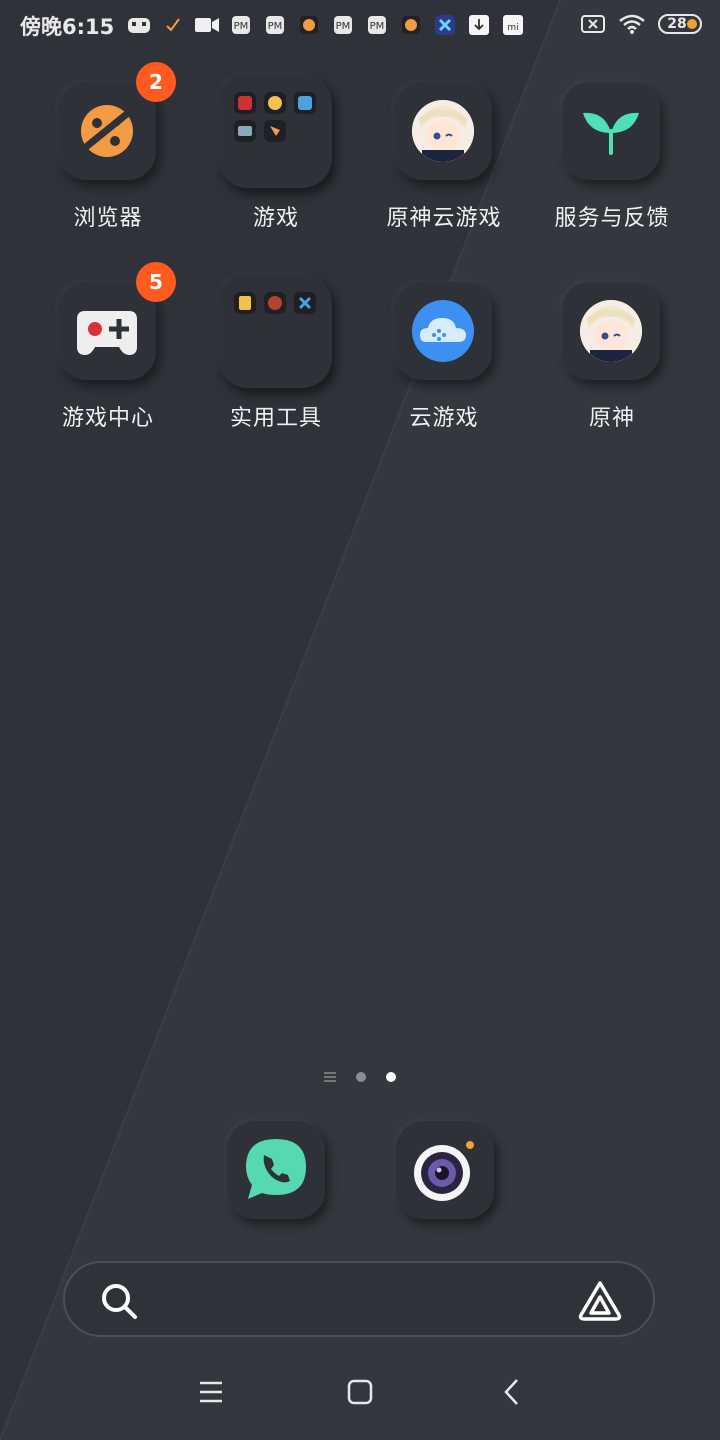 This screenshot has width=720, height=1440. I want to click on app-cloud-game: 云游戏, so click(444, 372).